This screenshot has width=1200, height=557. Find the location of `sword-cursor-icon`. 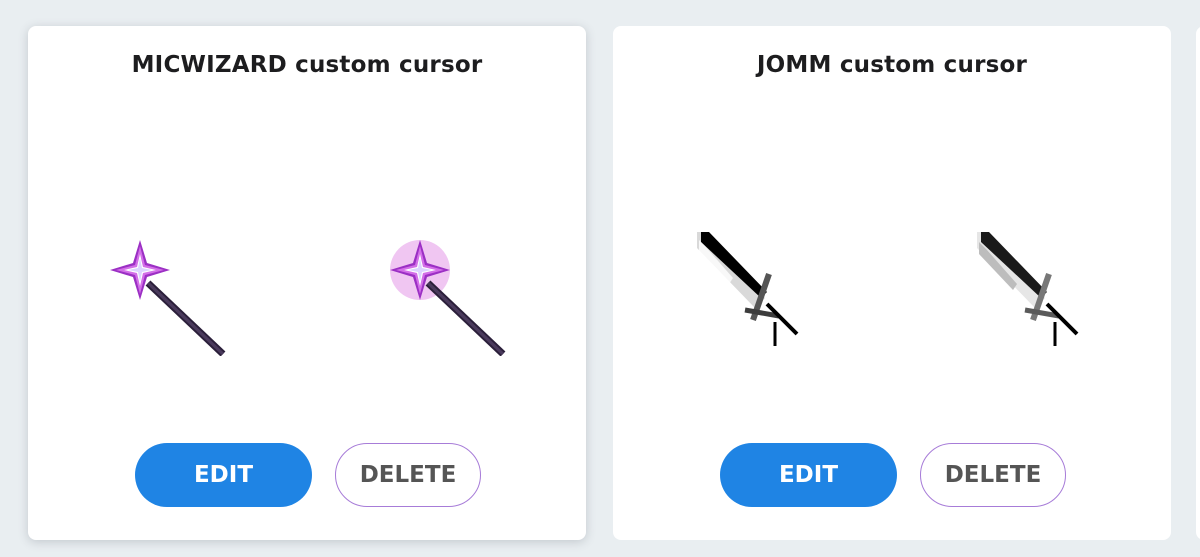

sword-cursor-icon is located at coordinates (758, 291).